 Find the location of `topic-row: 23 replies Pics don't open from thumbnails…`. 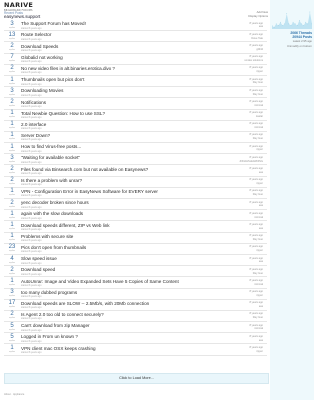

topic-row: 23 replies Pics don't open from thumbnails… is located at coordinates (135, 249).